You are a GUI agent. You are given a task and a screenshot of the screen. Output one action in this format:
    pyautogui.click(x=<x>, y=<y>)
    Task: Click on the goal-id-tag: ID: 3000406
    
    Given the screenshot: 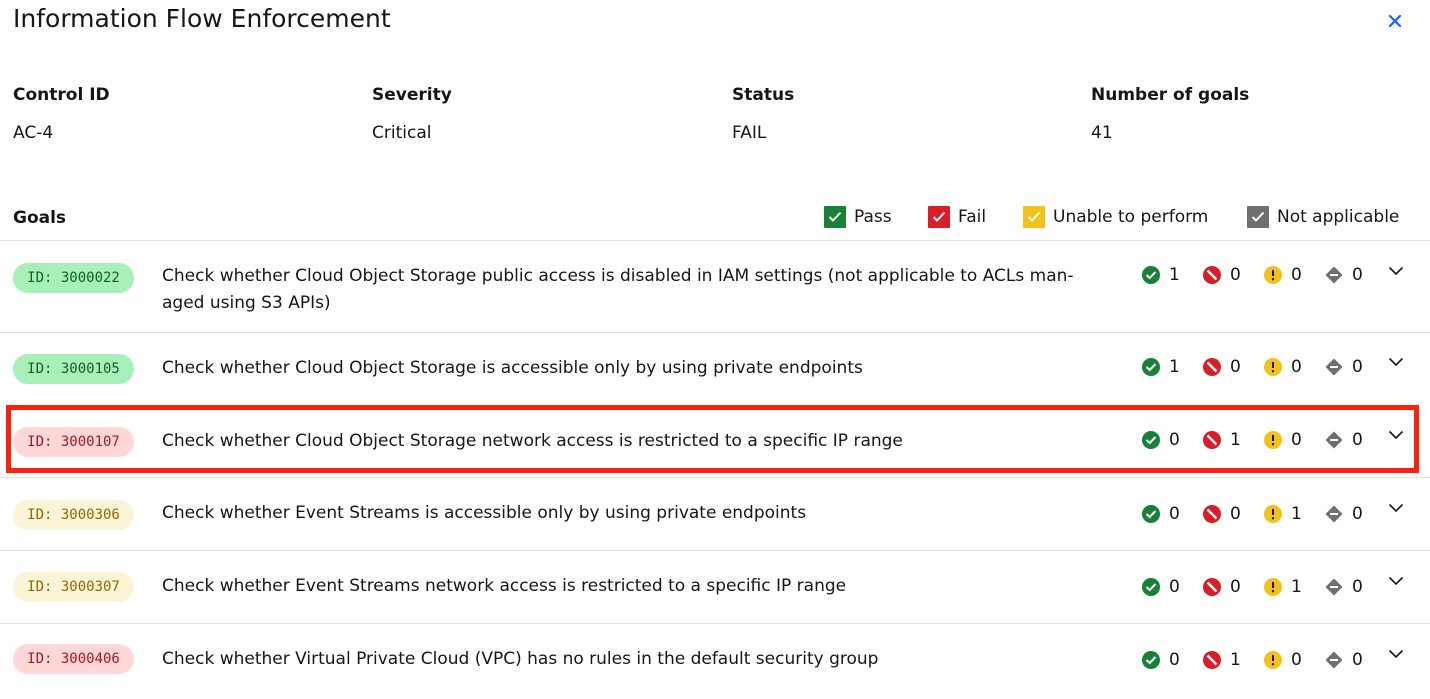 What is the action you would take?
    pyautogui.click(x=73, y=659)
    